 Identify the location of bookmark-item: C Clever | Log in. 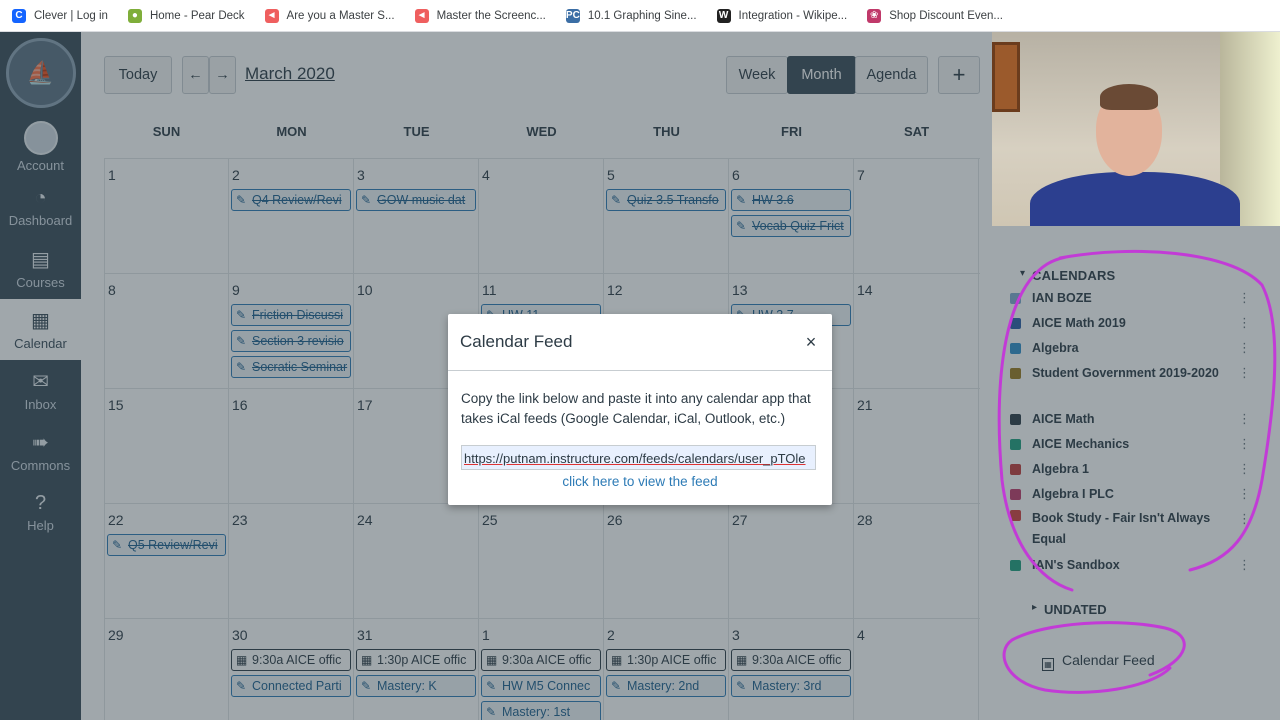
(60, 15).